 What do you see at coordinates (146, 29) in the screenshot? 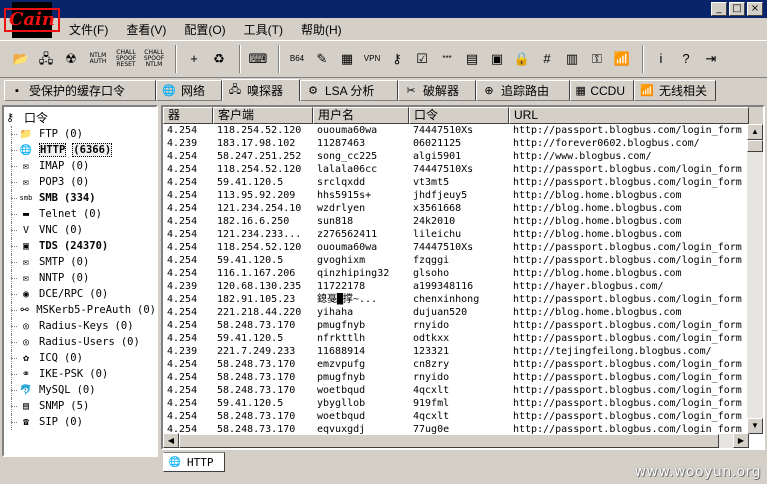
I see `menu-view: 查看(V)` at bounding box center [146, 29].